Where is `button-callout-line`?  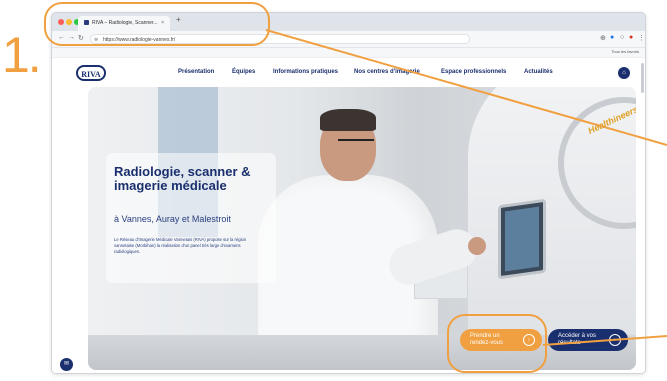
button-callout-line is located at coordinates (604, 340).